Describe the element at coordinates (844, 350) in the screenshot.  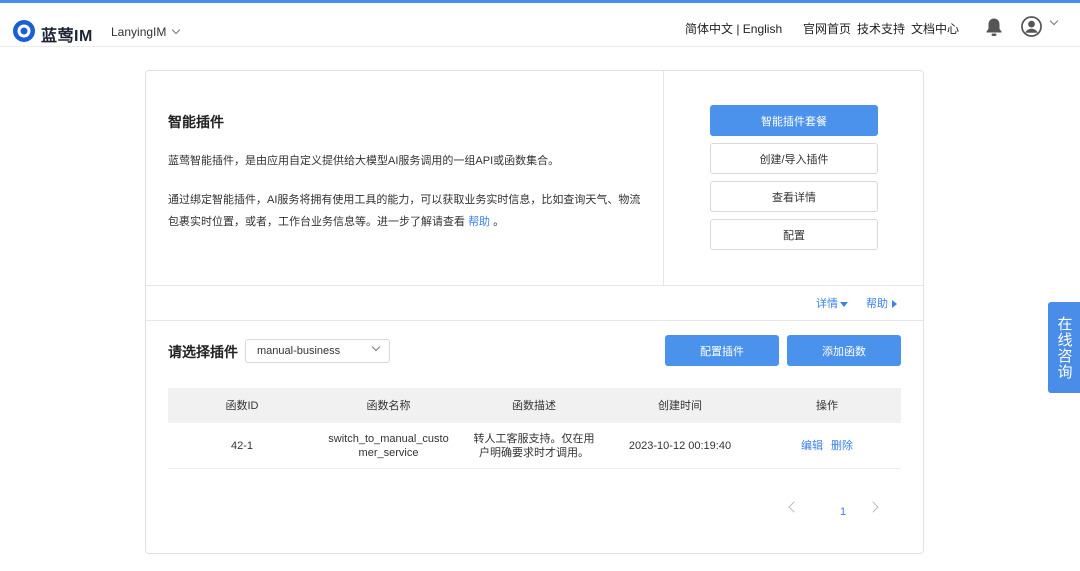
I see `add-function-button: 添加函数` at that location.